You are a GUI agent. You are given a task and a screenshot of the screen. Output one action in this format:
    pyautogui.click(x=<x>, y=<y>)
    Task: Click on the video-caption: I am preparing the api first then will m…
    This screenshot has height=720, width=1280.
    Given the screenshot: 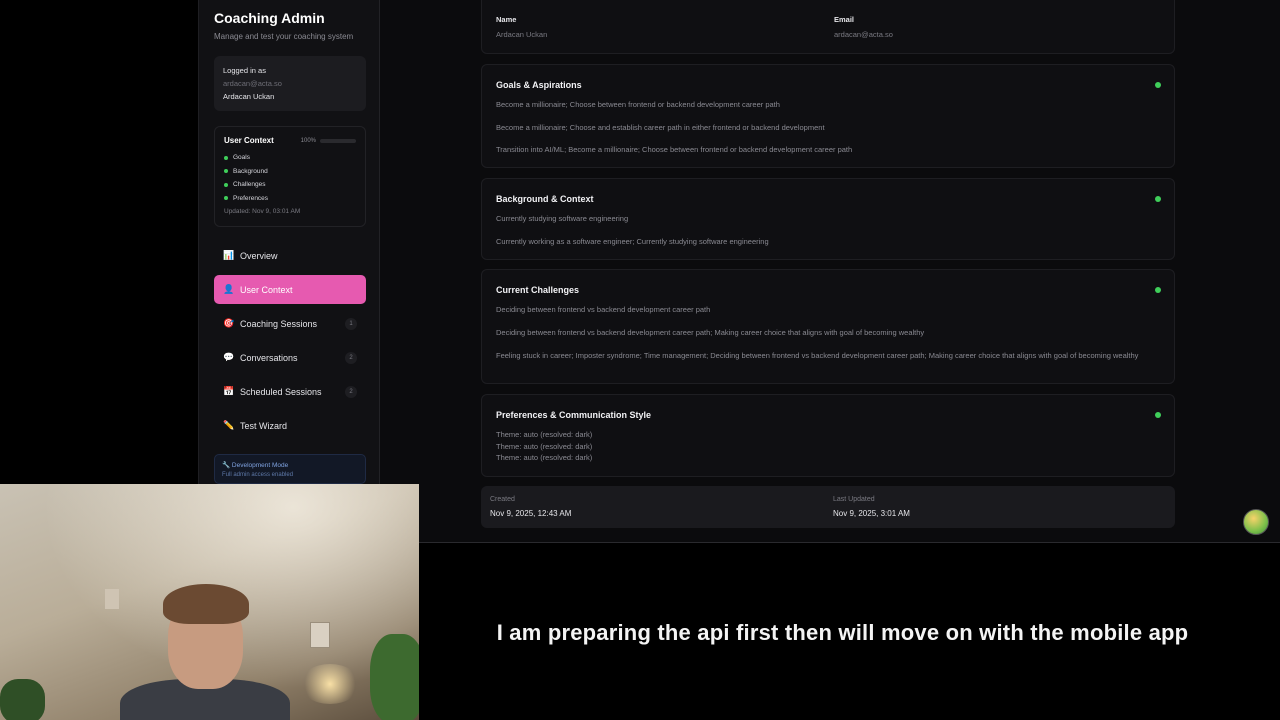 What is the action you would take?
    pyautogui.click(x=842, y=632)
    